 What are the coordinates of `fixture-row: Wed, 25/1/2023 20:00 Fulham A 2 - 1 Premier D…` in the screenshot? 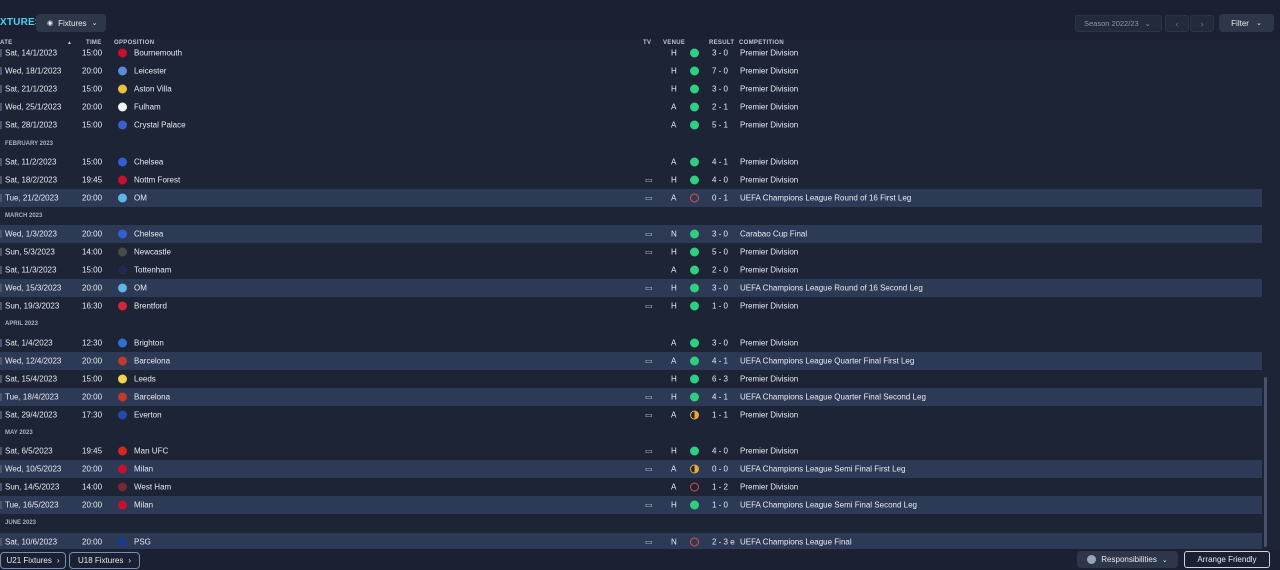 It's located at (631, 107).